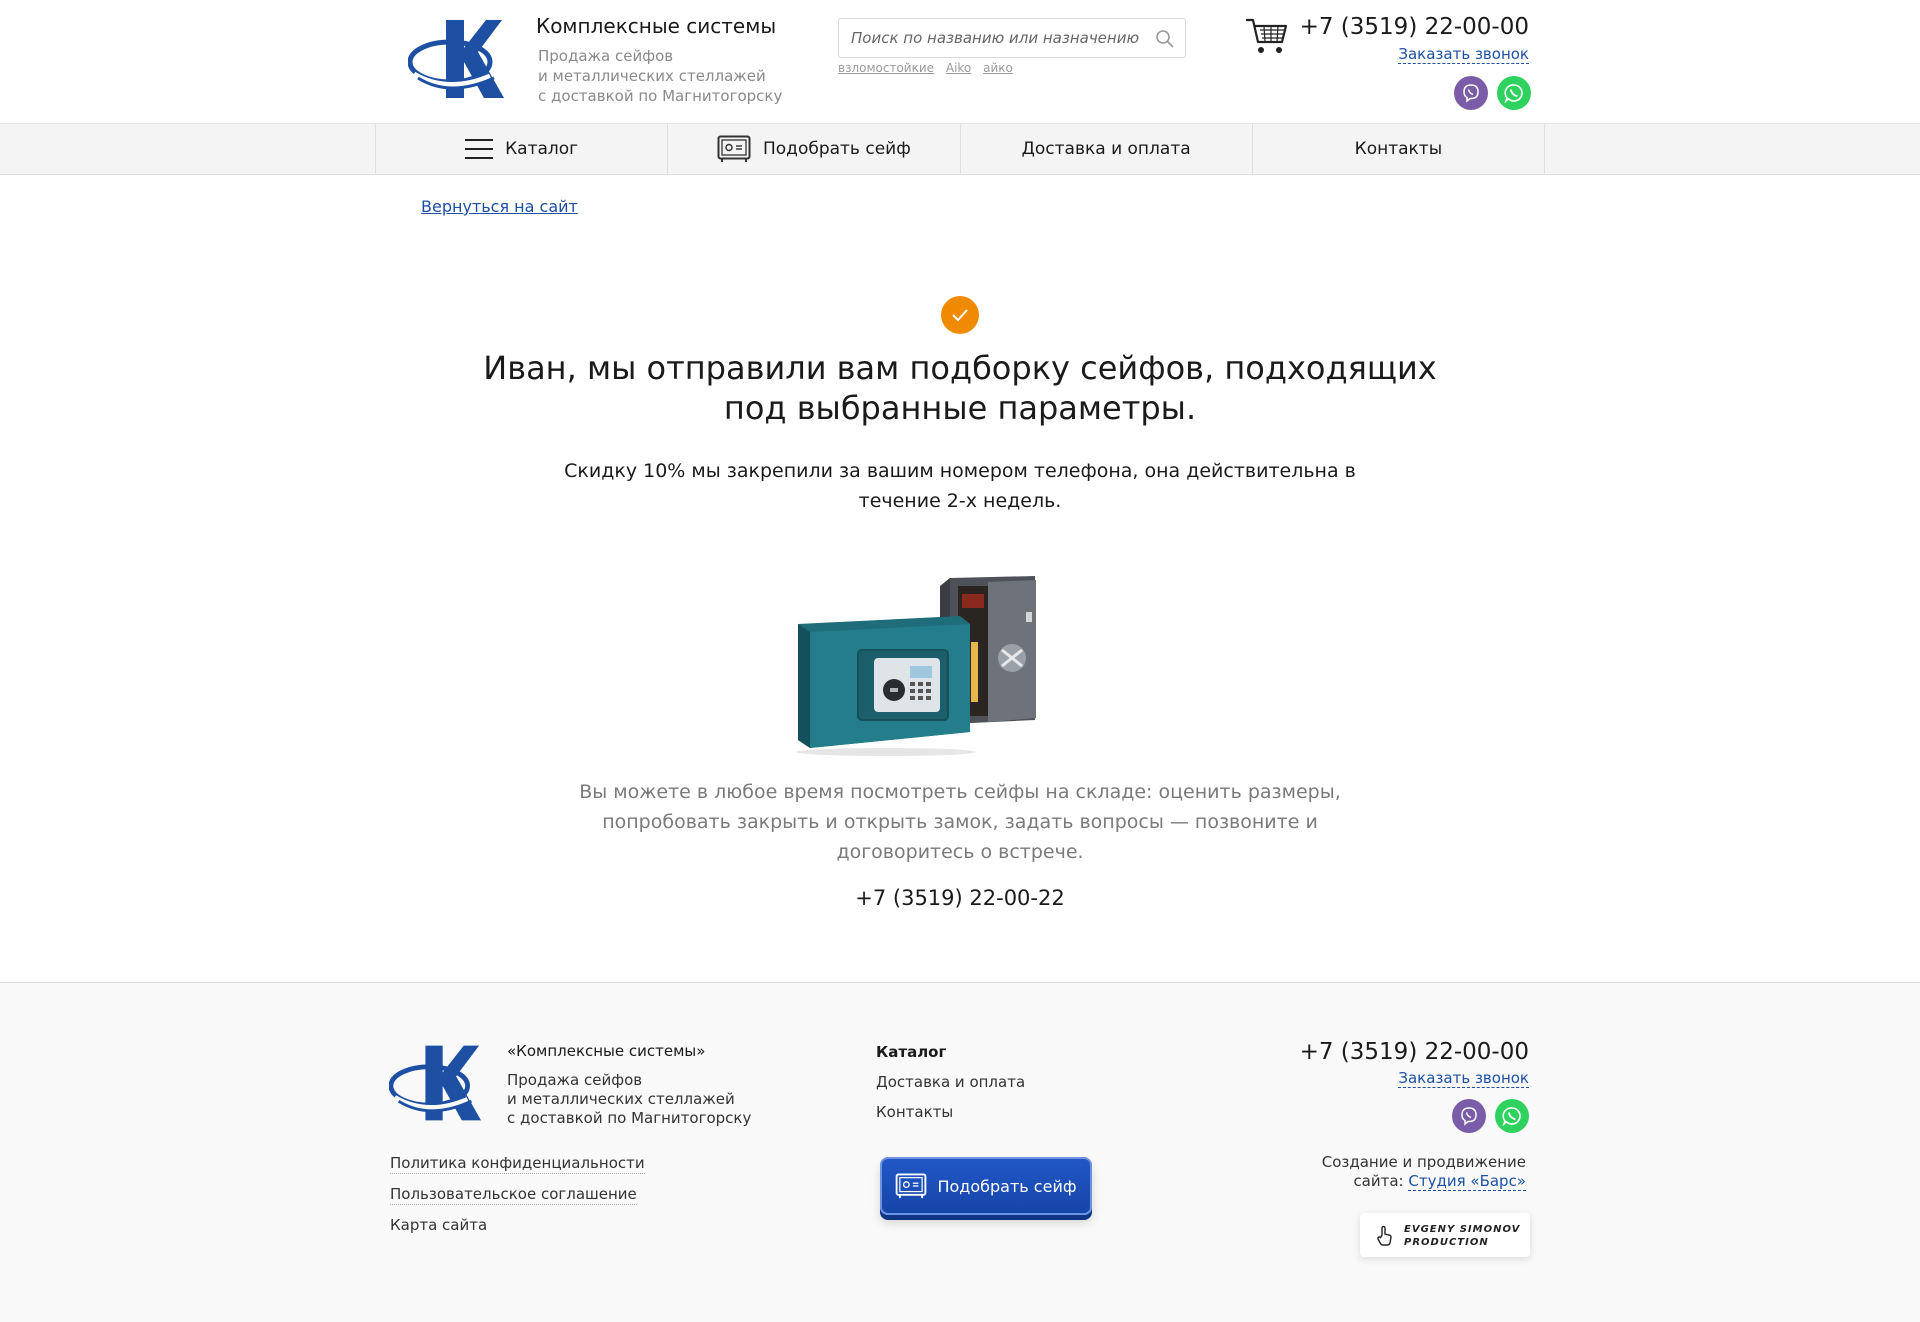 This screenshot has height=1322, width=1920. Describe the element at coordinates (1463, 1078) in the screenshot. I see `footer-callback-link: Заказать звонок` at that location.